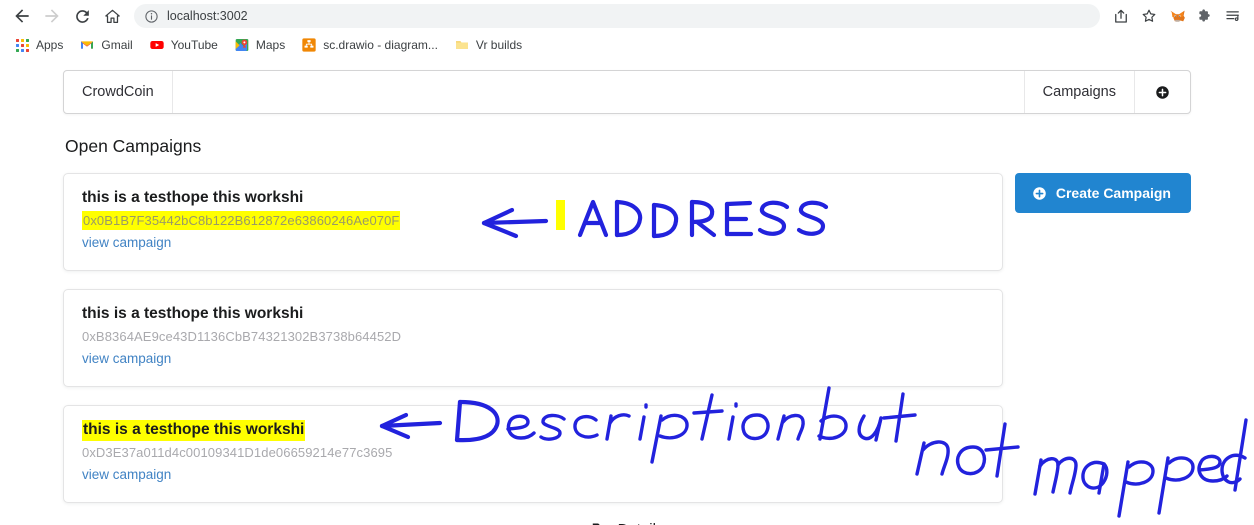 Image resolution: width=1254 pixels, height=525 pixels. I want to click on bookmark-gmail: Gmail, so click(105, 45).